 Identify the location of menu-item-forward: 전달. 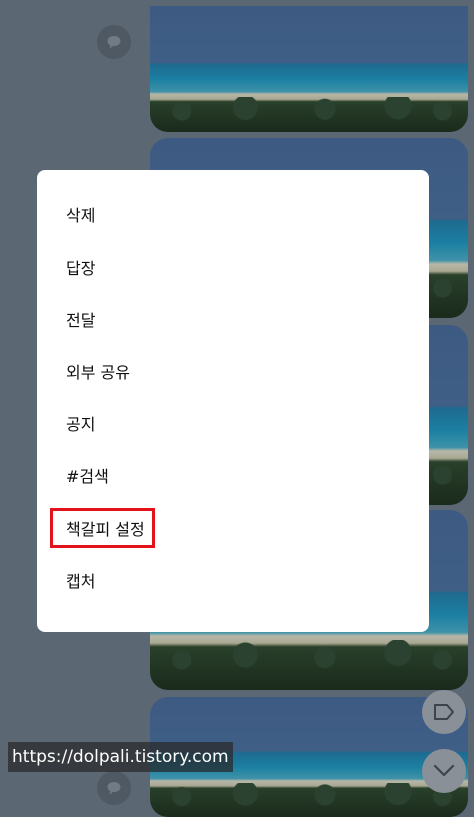
(80, 319).